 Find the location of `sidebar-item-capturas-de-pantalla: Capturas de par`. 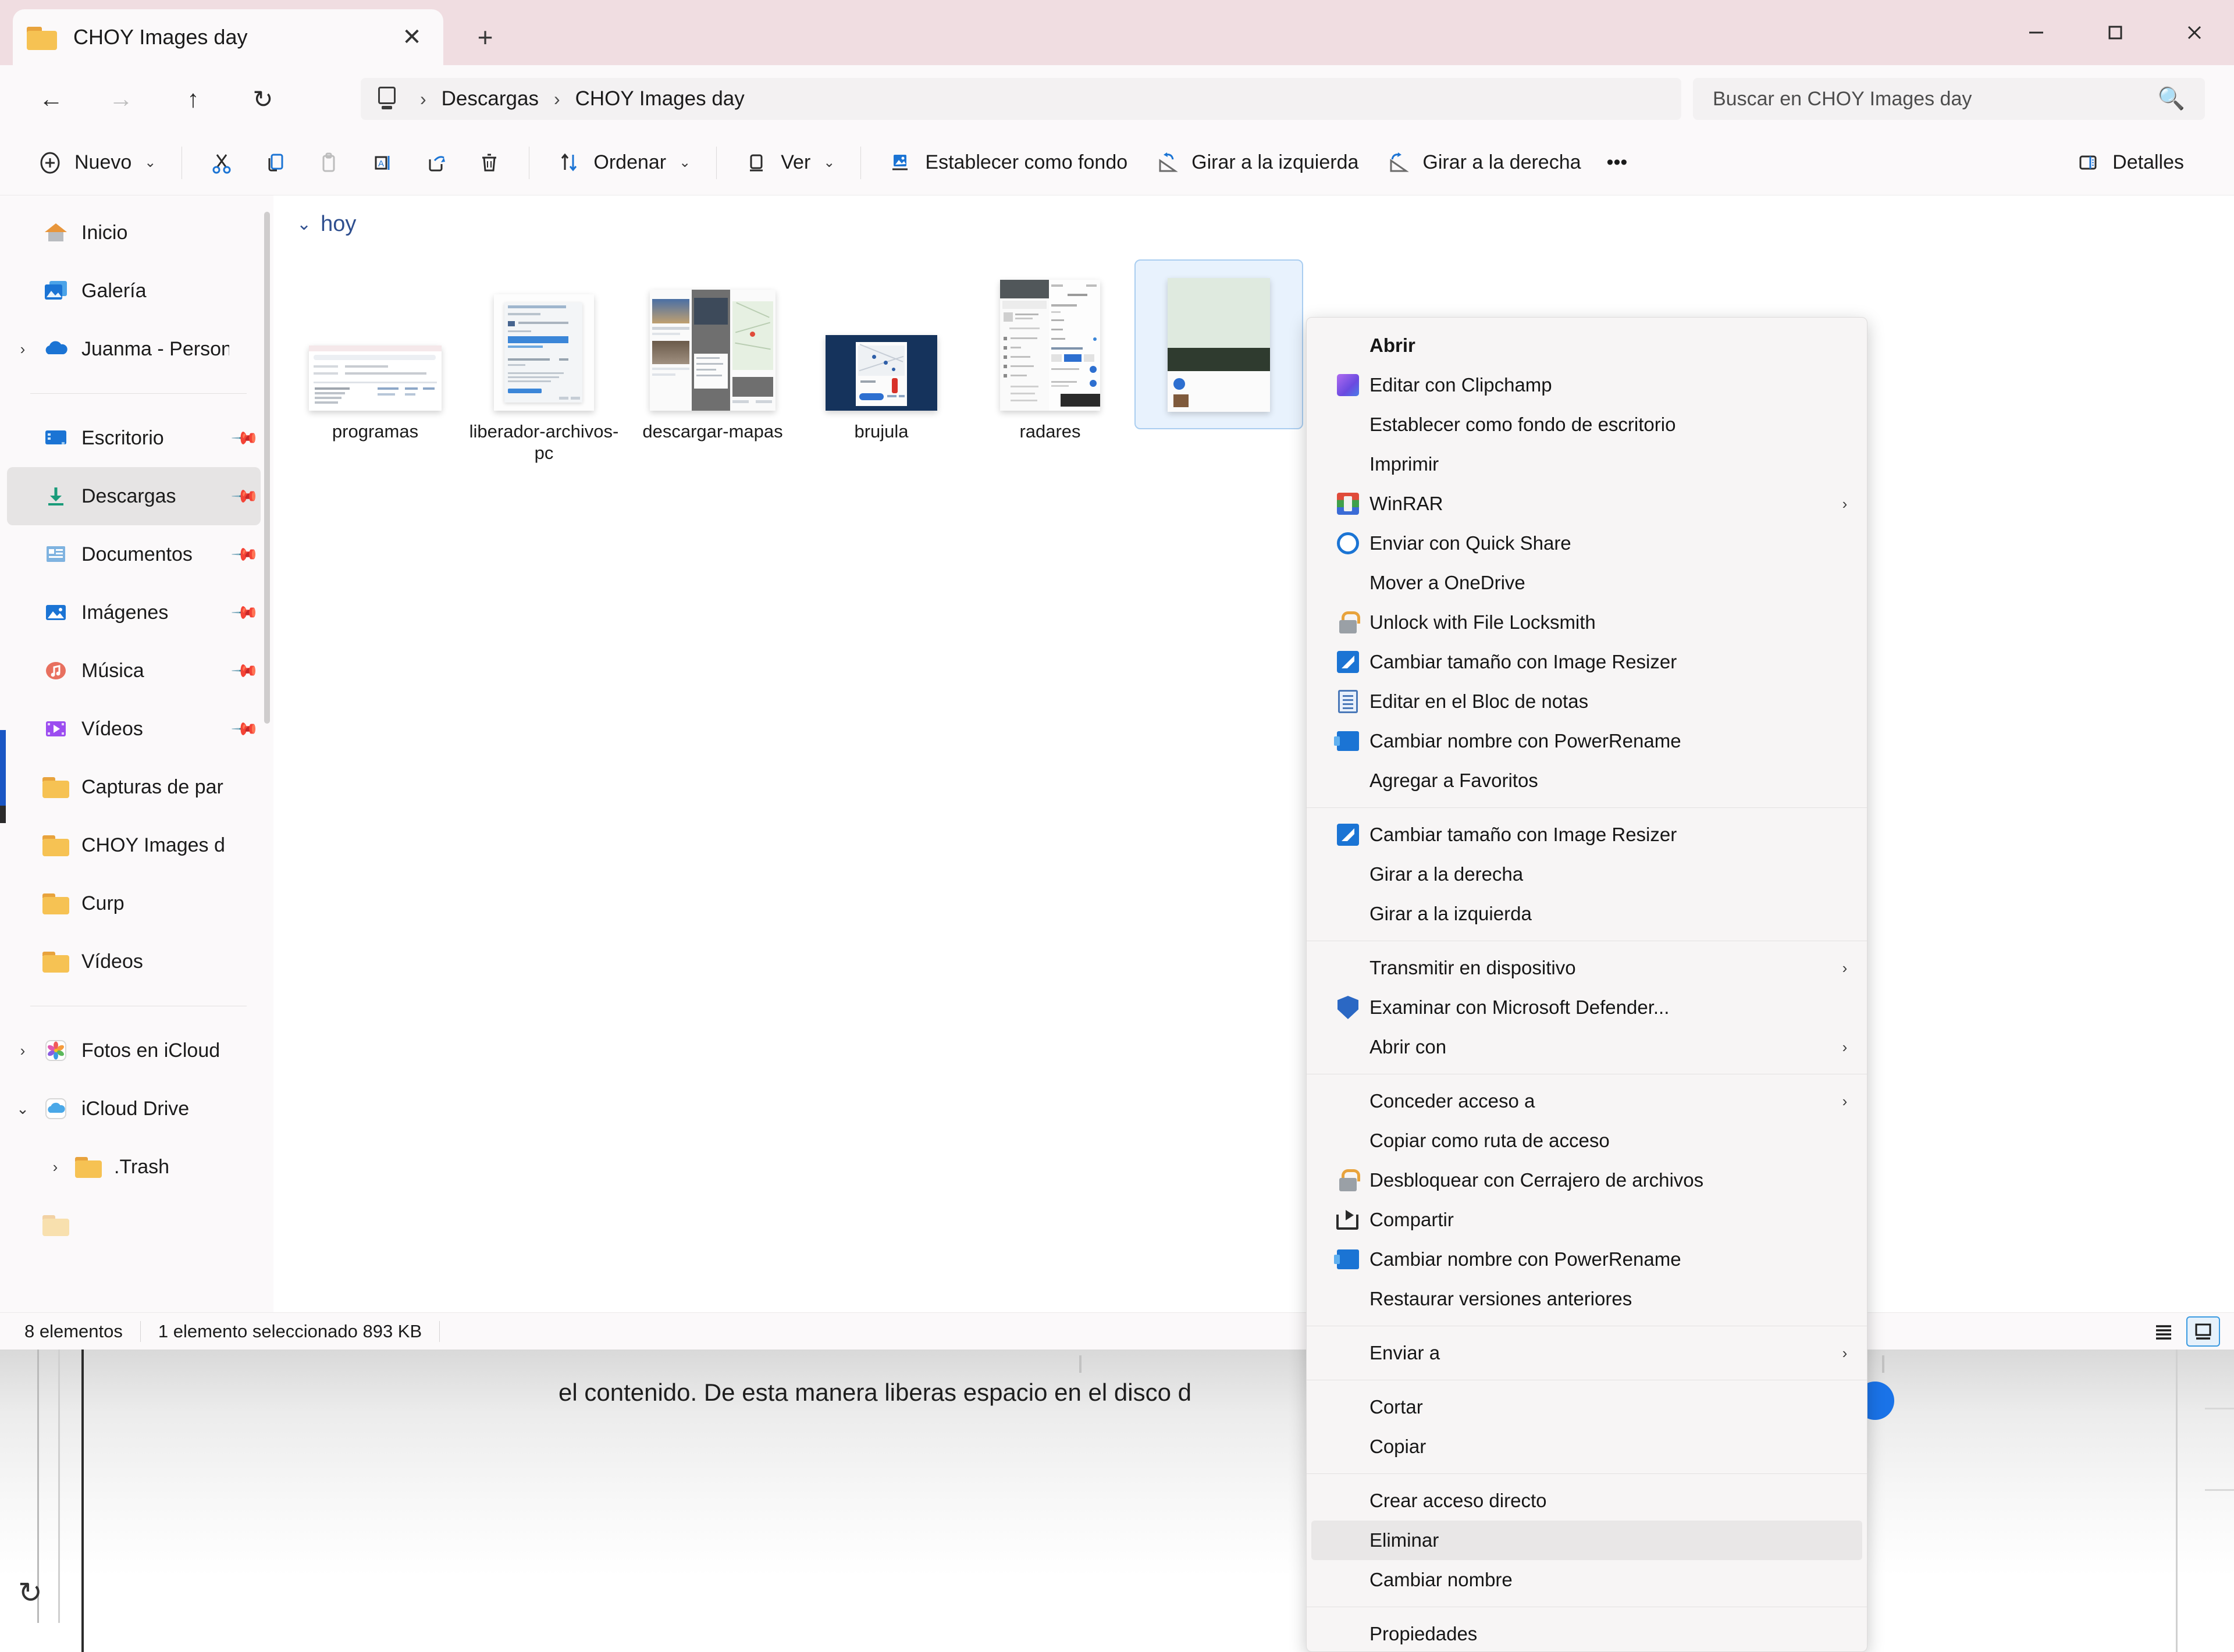

sidebar-item-capturas-de-pantalla: Capturas de par is located at coordinates (134, 787).